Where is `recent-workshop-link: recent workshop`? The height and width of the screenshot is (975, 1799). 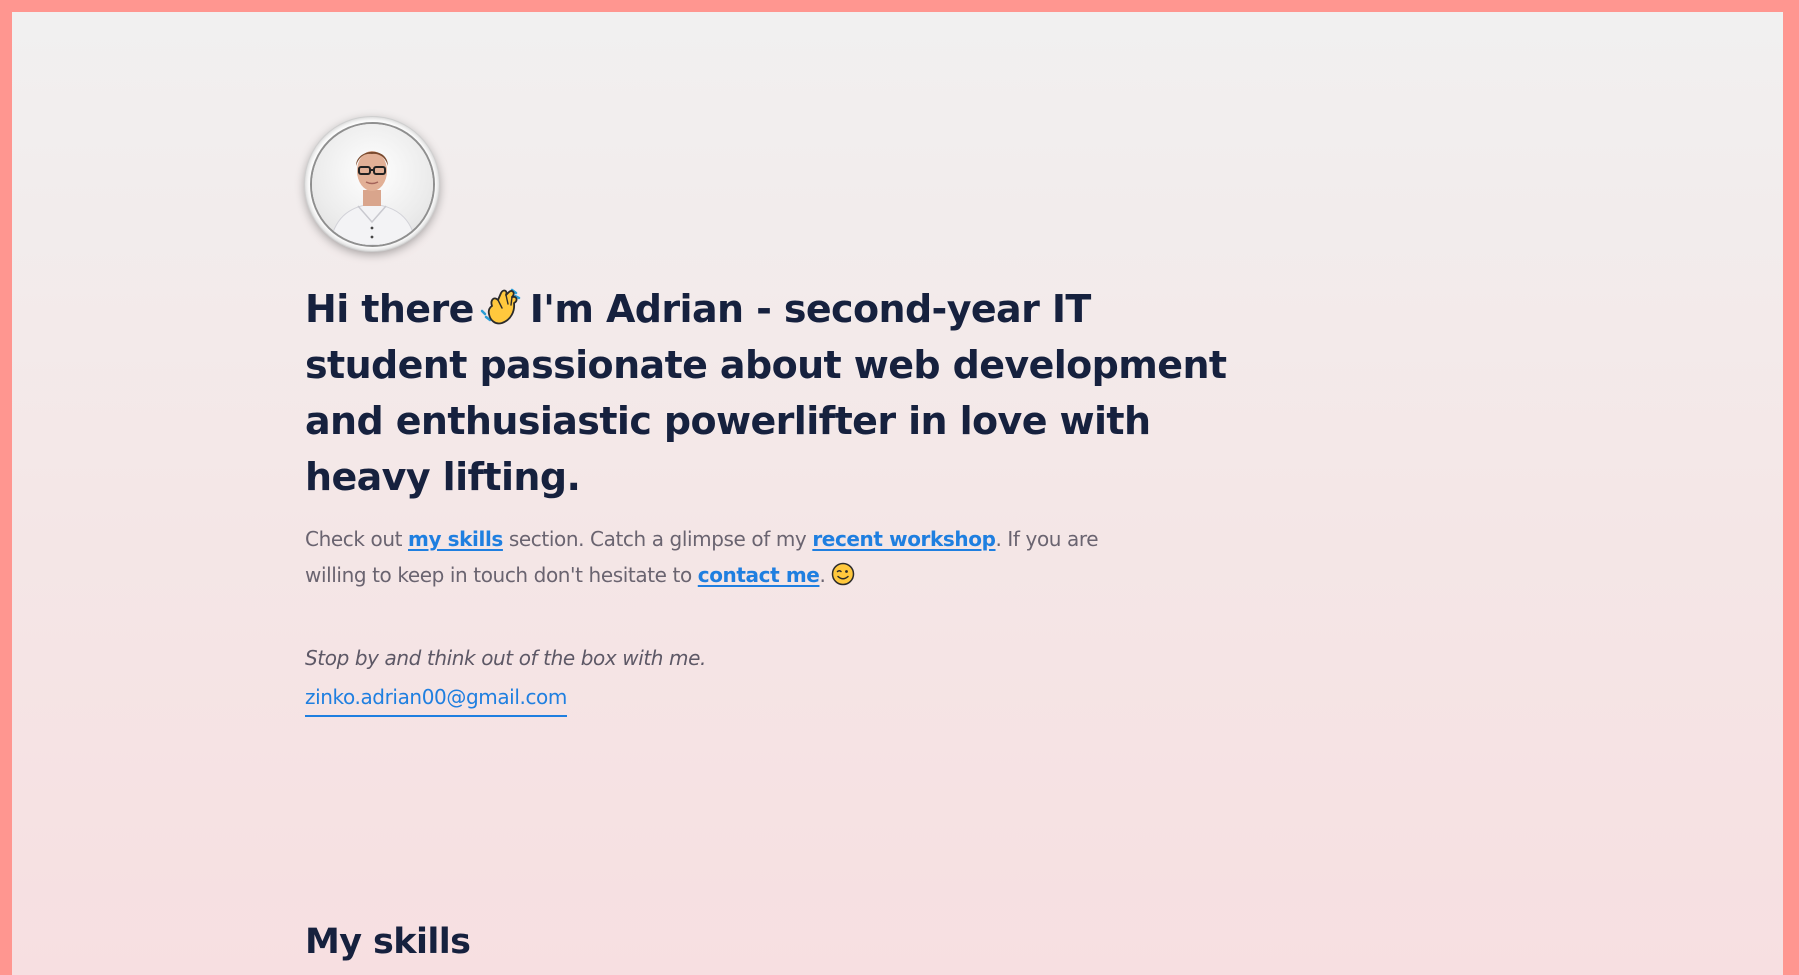
recent-workshop-link: recent workshop is located at coordinates (904, 539).